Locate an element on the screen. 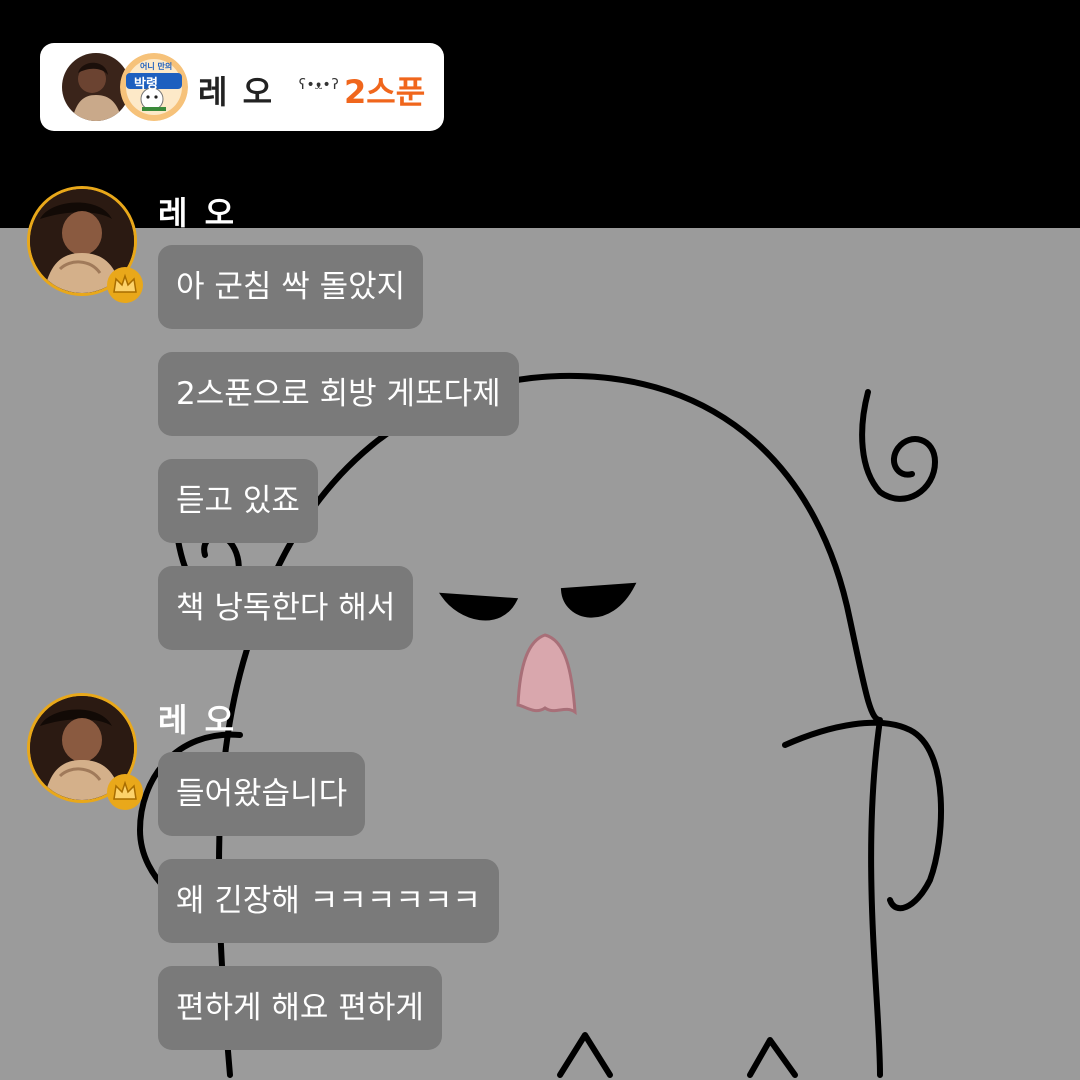 The image size is (1080, 1080). message-bubble: 들어왔습니다 is located at coordinates (262, 794).